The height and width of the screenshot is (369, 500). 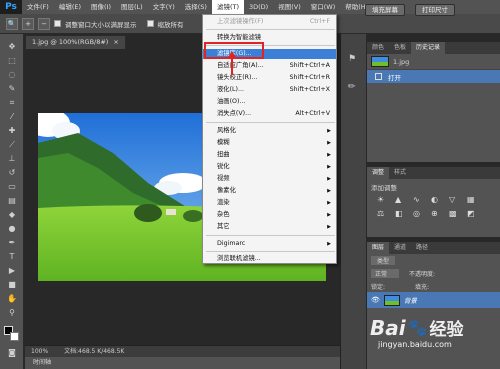 I want to click on color-balance-icon: ⚖, so click(x=383, y=213).